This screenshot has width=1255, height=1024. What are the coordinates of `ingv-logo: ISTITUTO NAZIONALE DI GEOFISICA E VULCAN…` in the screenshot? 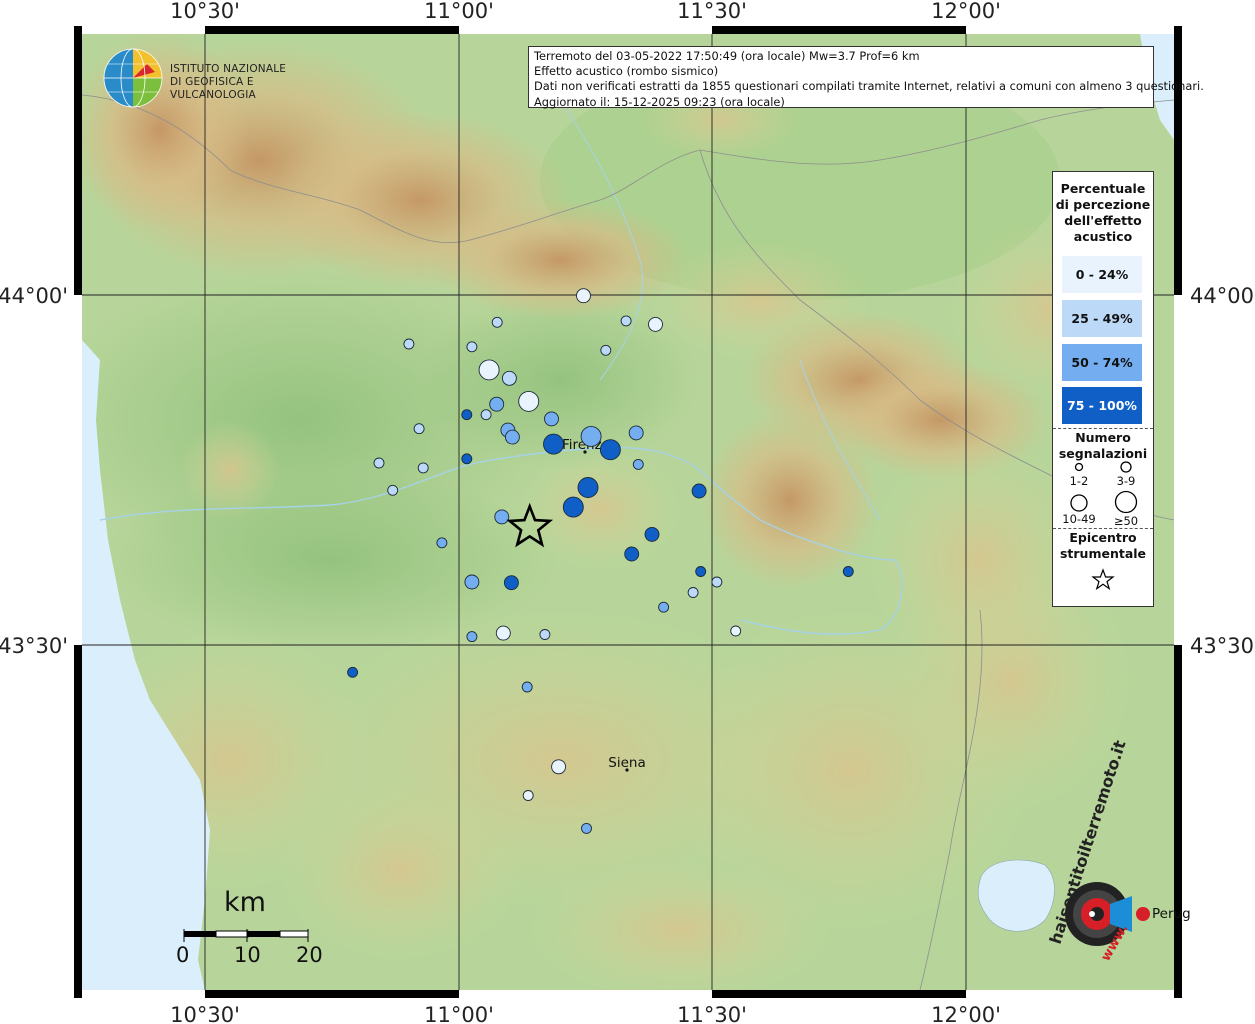 It's located at (207, 78).